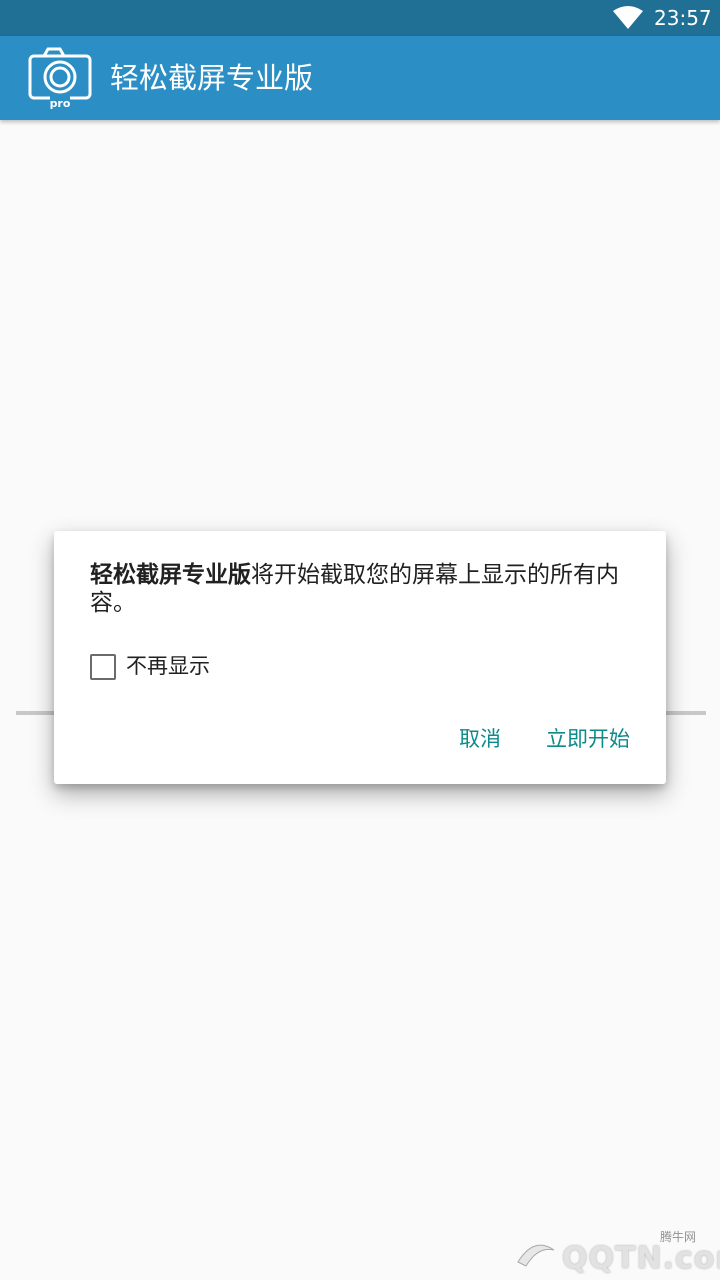 The height and width of the screenshot is (1280, 720). What do you see at coordinates (168, 666) in the screenshot?
I see `dont-show-again-label: 不再显示` at bounding box center [168, 666].